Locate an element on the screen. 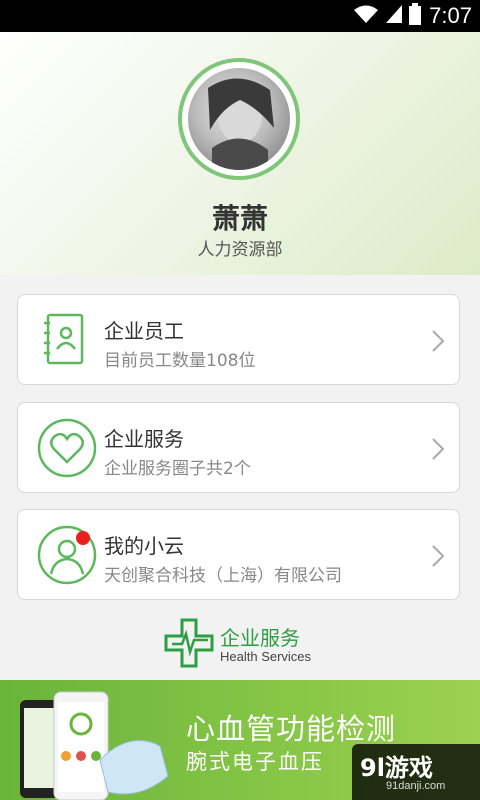 This screenshot has height=800, width=480. wifi-icon is located at coordinates (366, 16).